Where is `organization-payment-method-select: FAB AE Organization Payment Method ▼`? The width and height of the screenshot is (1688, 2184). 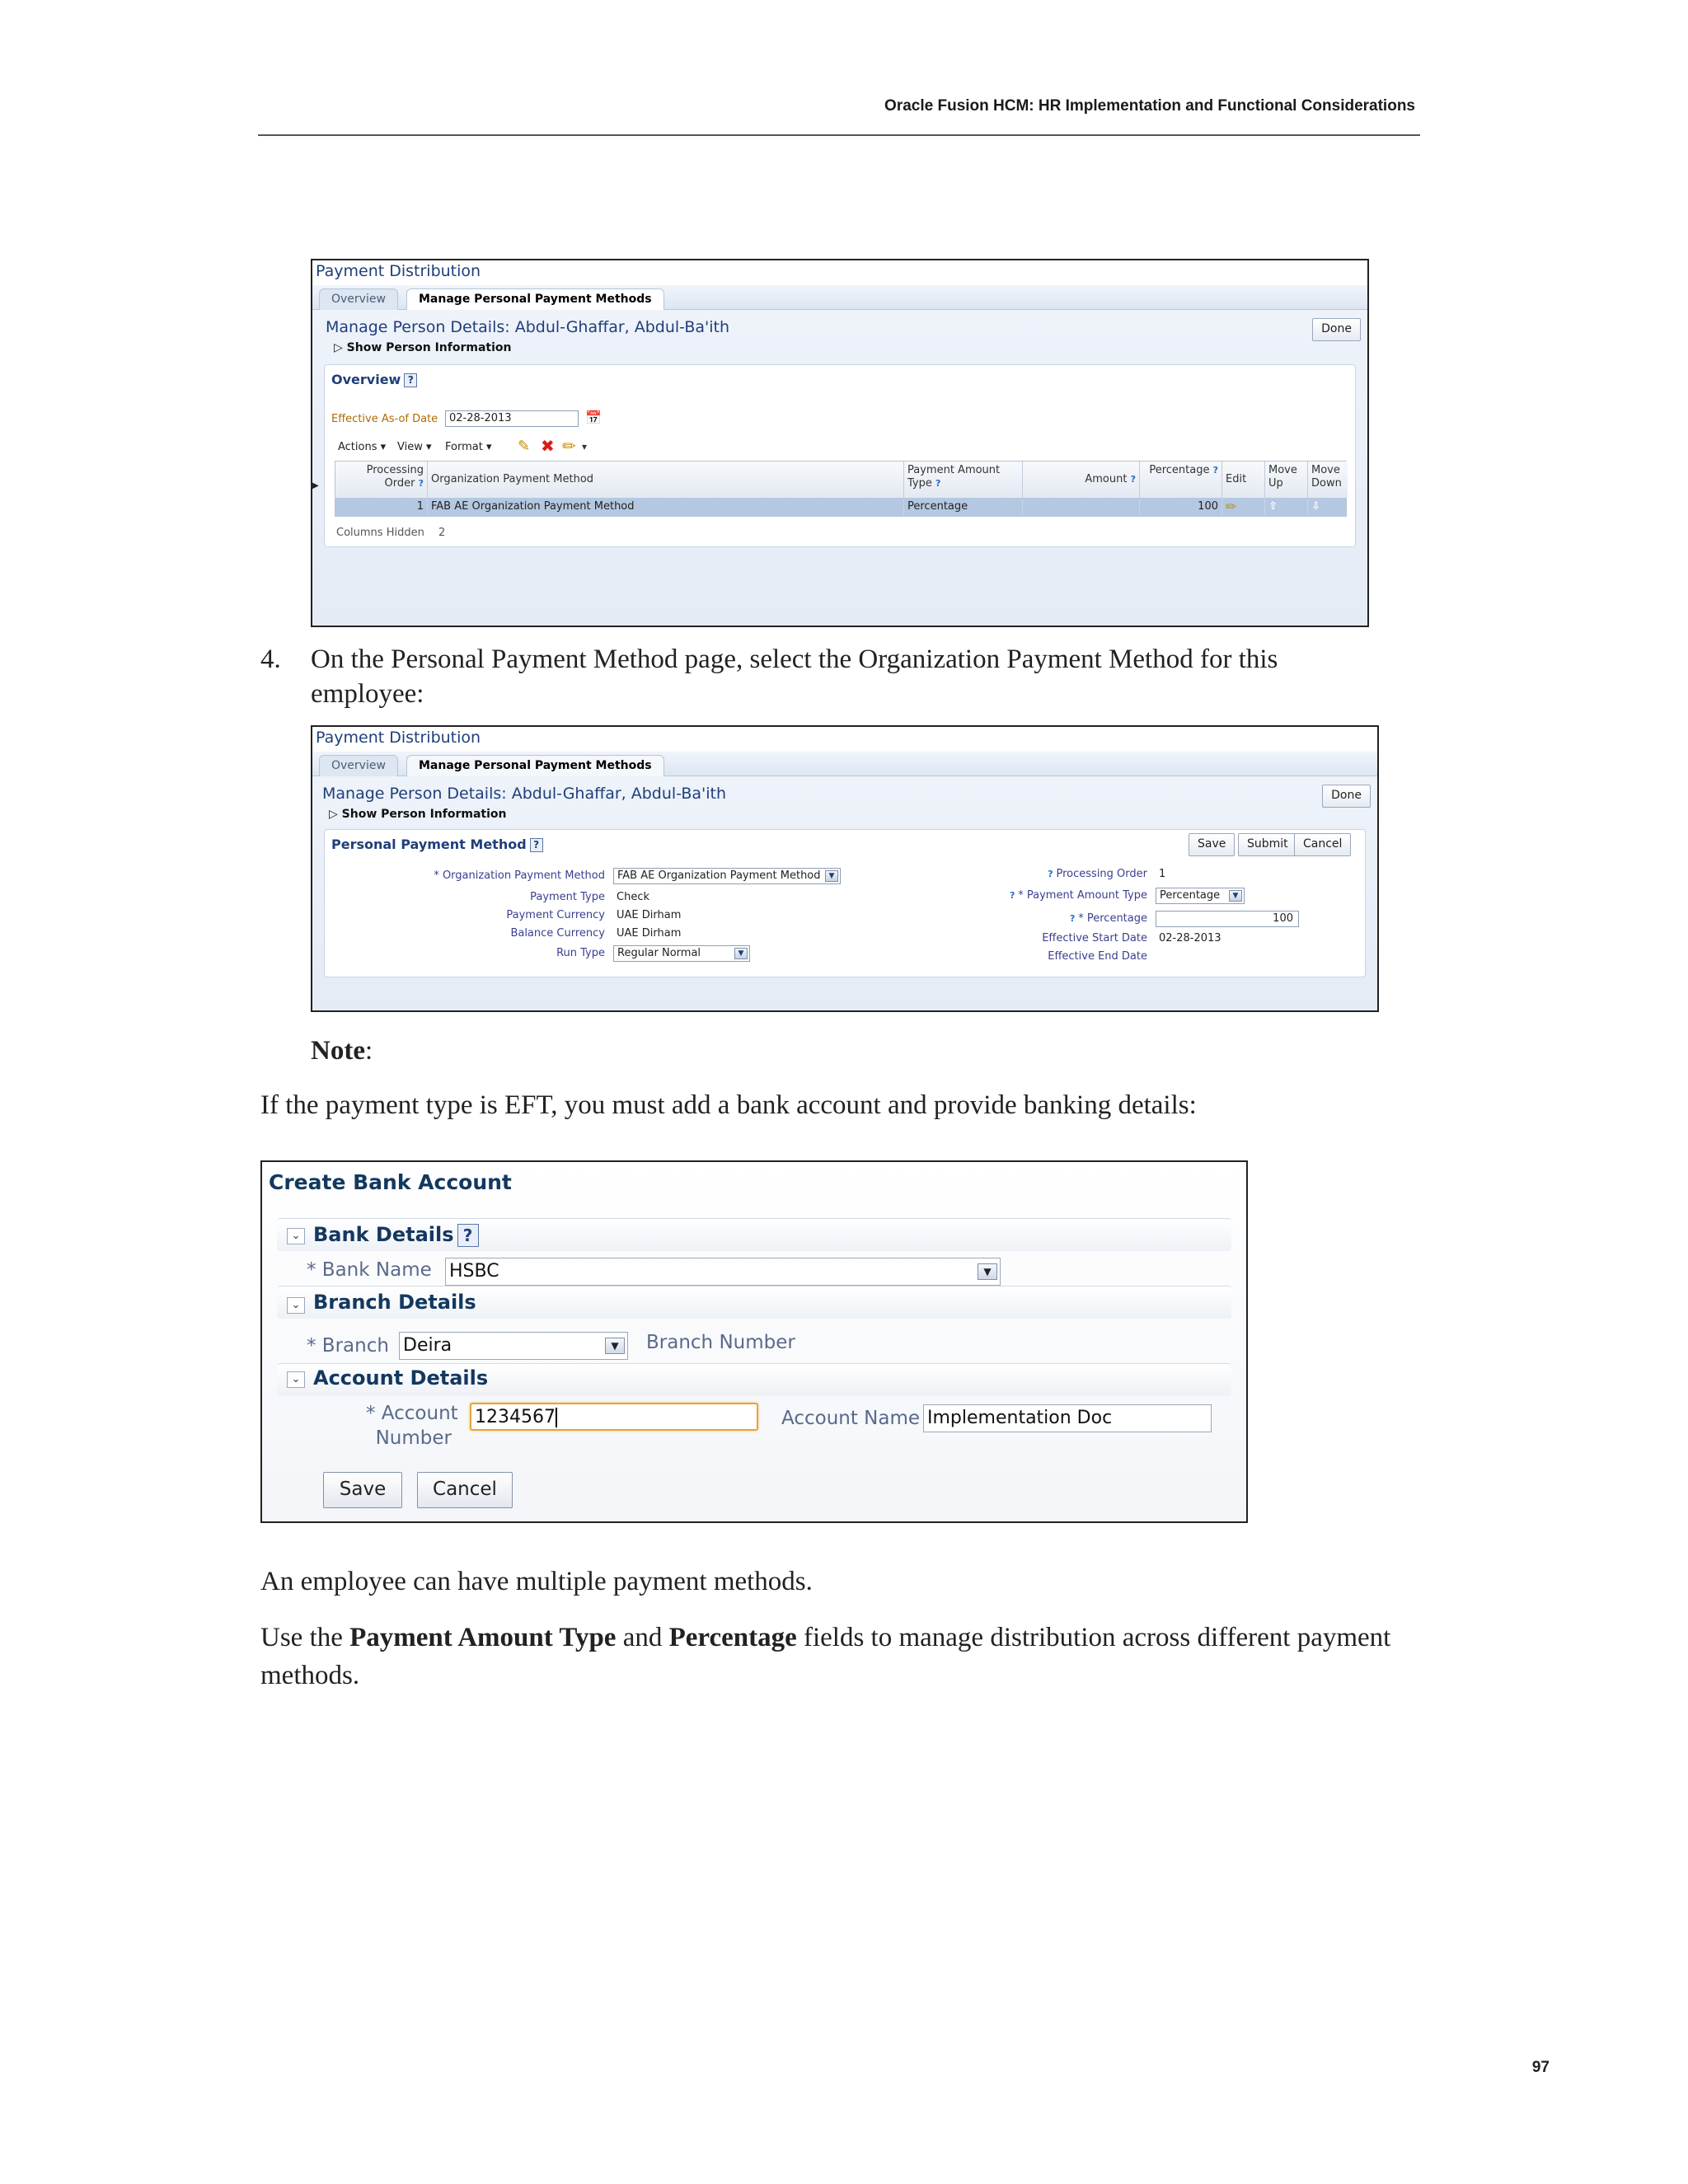 organization-payment-method-select: FAB AE Organization Payment Method ▼ is located at coordinates (727, 876).